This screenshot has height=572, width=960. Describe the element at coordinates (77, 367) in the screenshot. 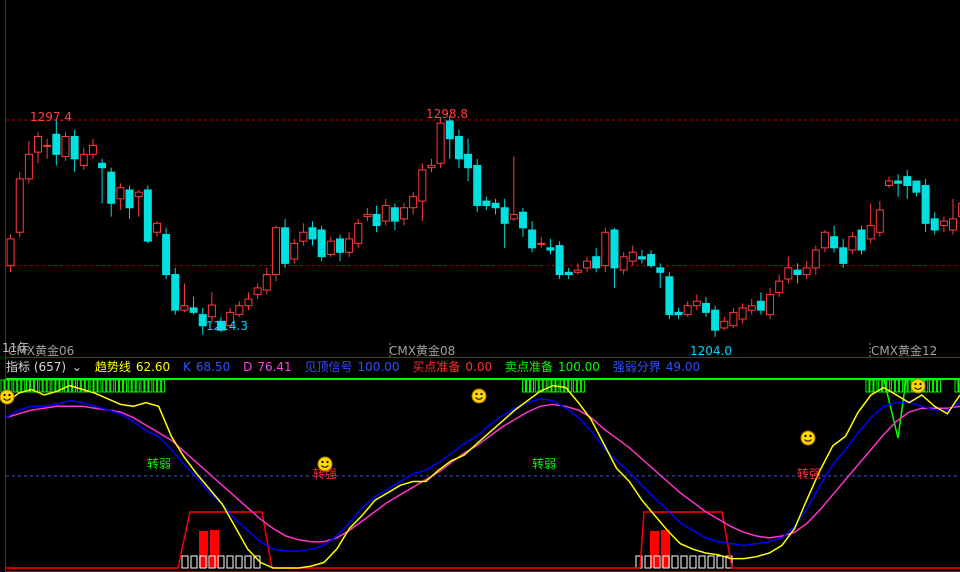

I see `chevron-down-icon: ⌄` at that location.